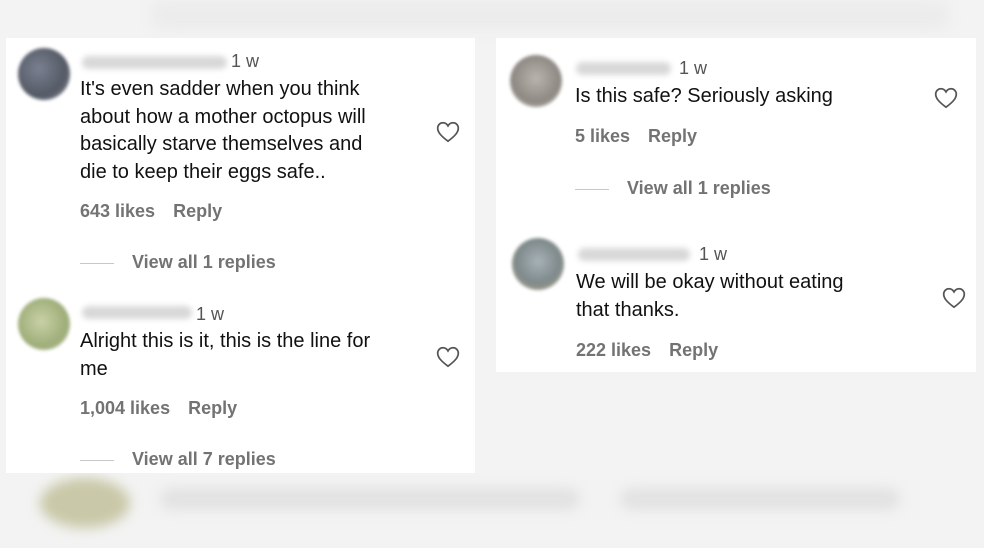 The width and height of the screenshot is (984, 548). I want to click on comment-text-line: Alright this is it, this is the line for, so click(225, 341).